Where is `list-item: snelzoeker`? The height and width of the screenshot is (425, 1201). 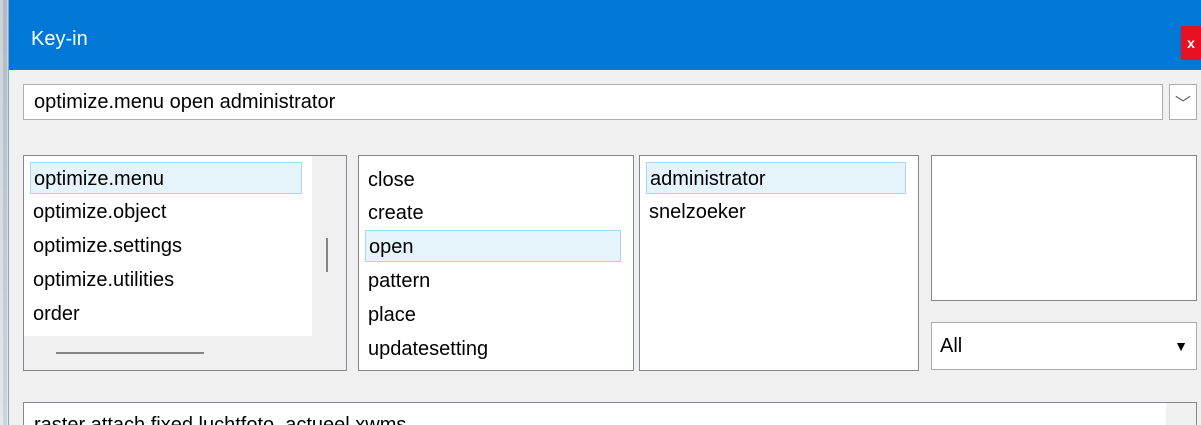 list-item: snelzoeker is located at coordinates (696, 212).